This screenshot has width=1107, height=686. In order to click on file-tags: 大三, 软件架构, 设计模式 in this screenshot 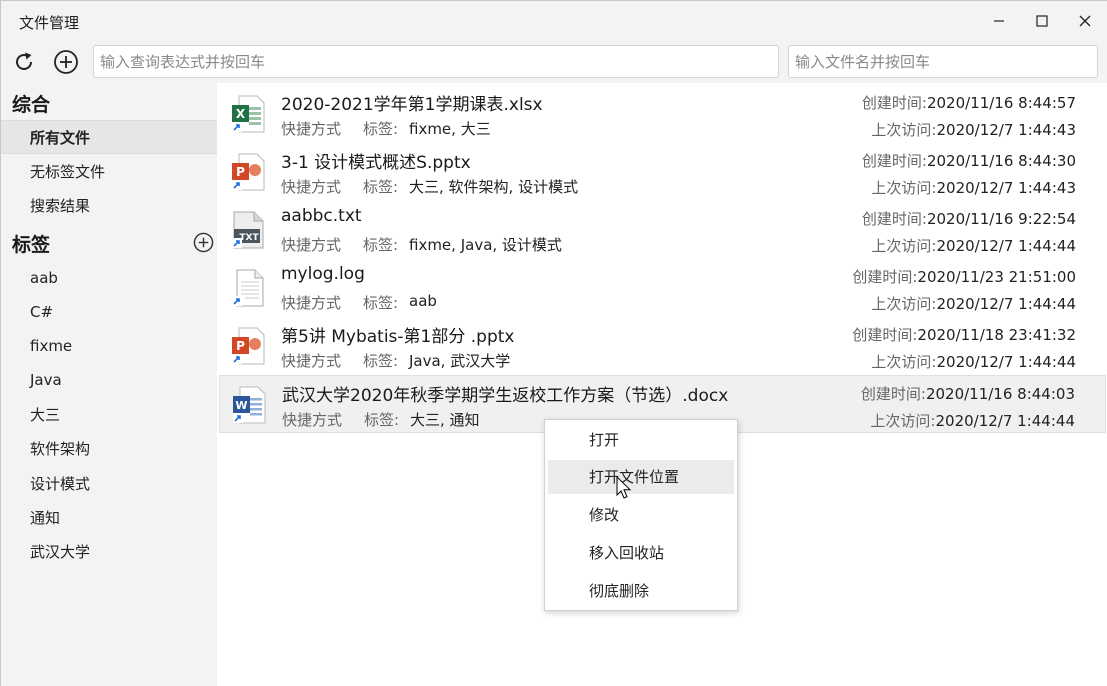, I will do `click(494, 187)`.